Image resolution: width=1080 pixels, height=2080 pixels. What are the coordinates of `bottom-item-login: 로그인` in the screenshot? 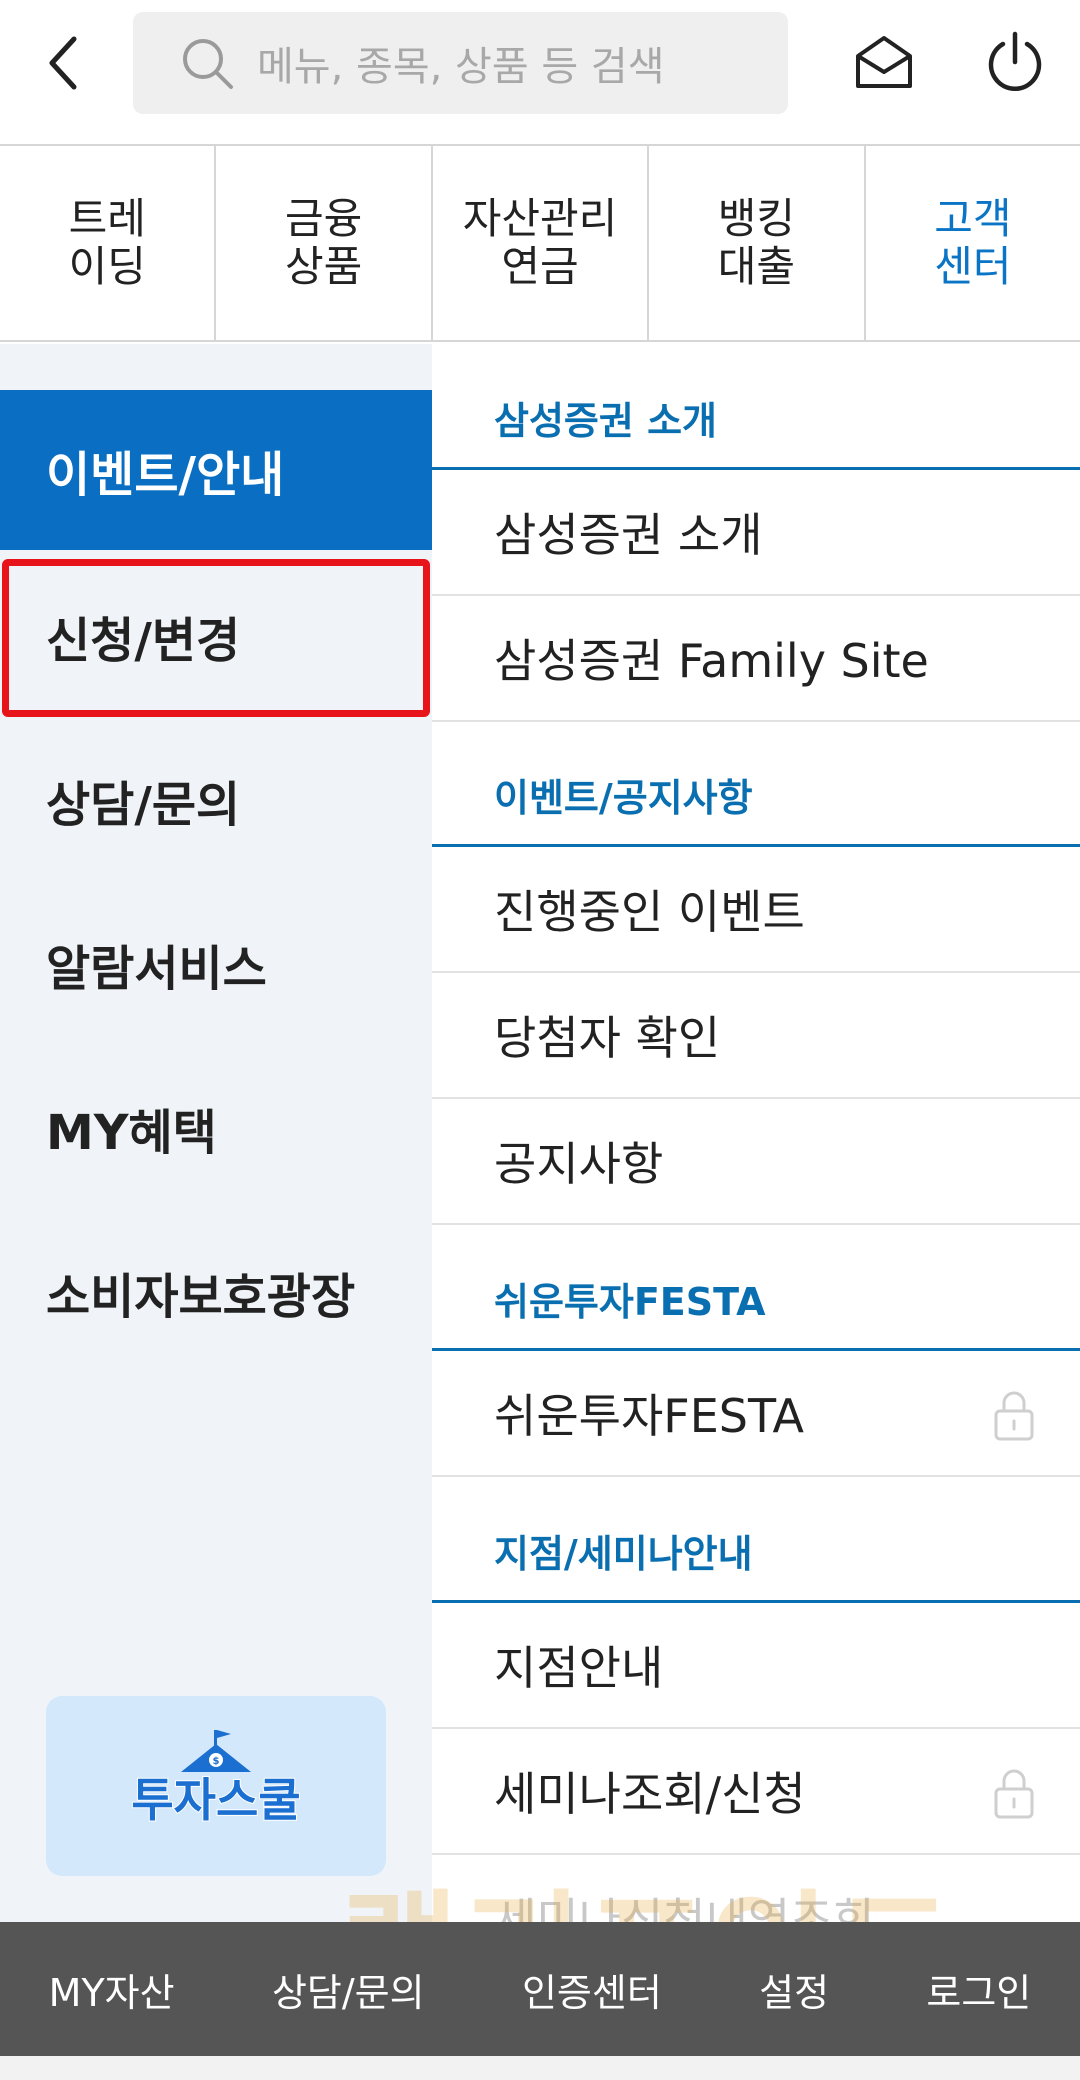 It's located at (978, 1989).